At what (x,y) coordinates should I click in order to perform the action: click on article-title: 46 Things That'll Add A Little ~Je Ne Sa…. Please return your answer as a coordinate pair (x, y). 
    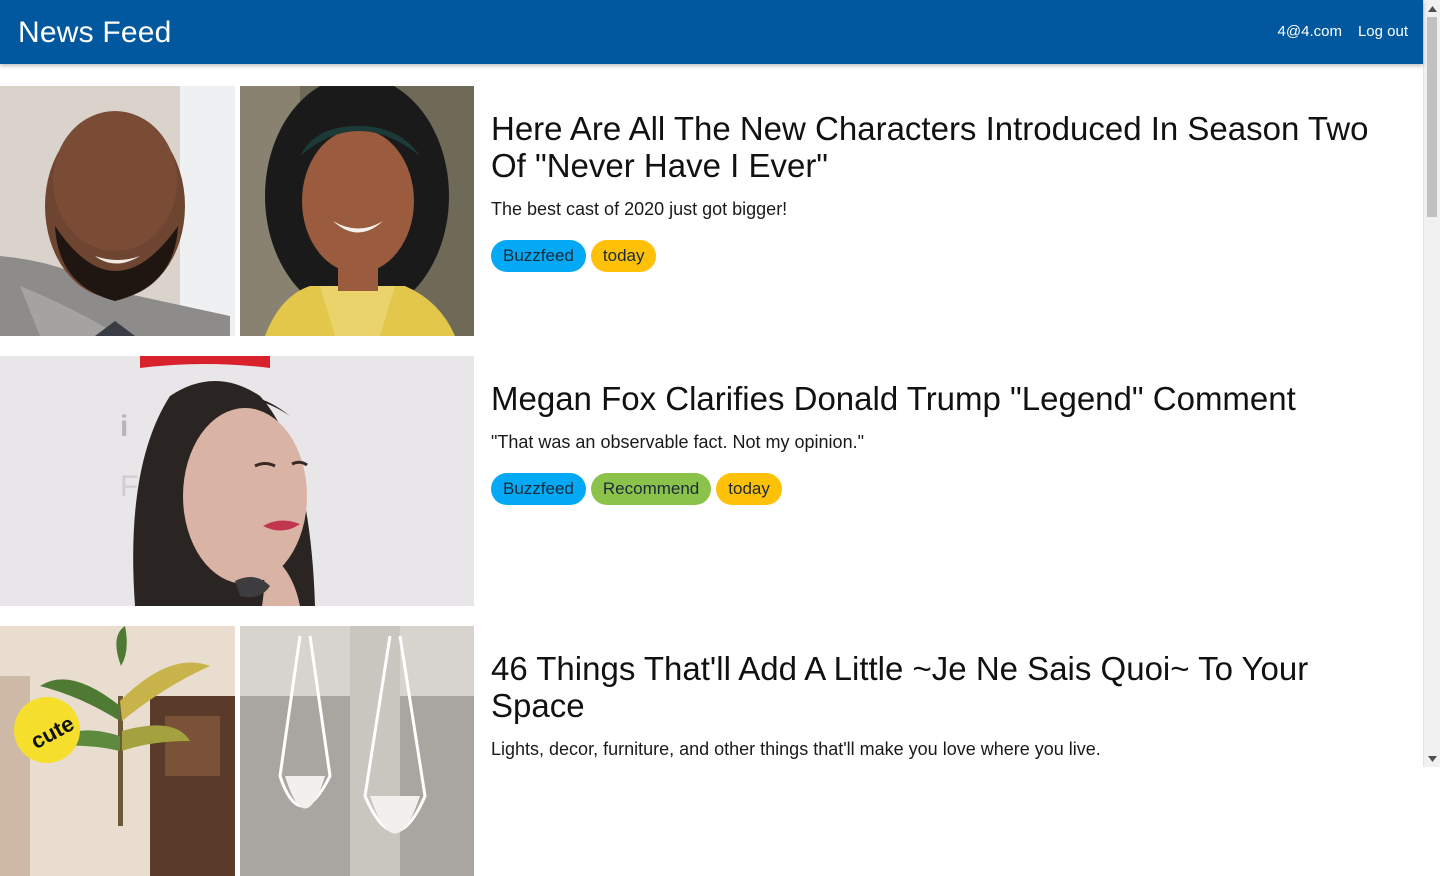
    Looking at the image, I should click on (946, 687).